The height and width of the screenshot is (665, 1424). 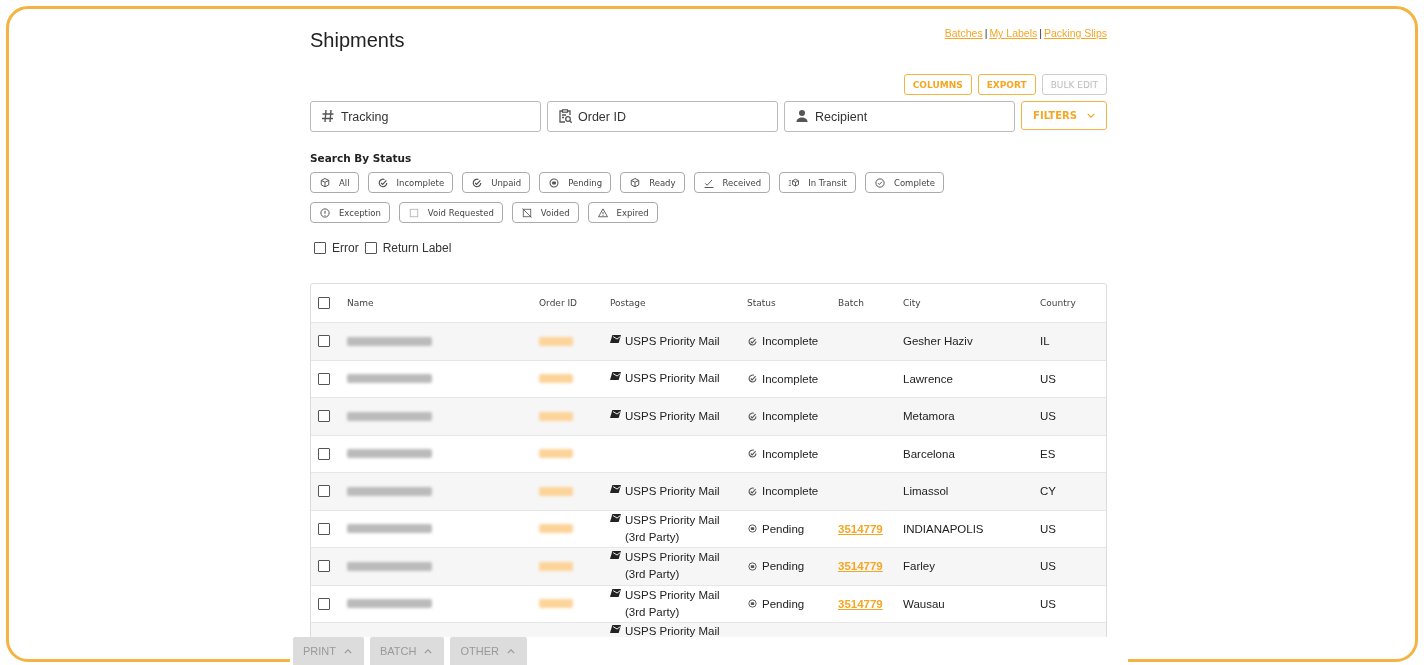 I want to click on nav-link: Batches, so click(x=963, y=33).